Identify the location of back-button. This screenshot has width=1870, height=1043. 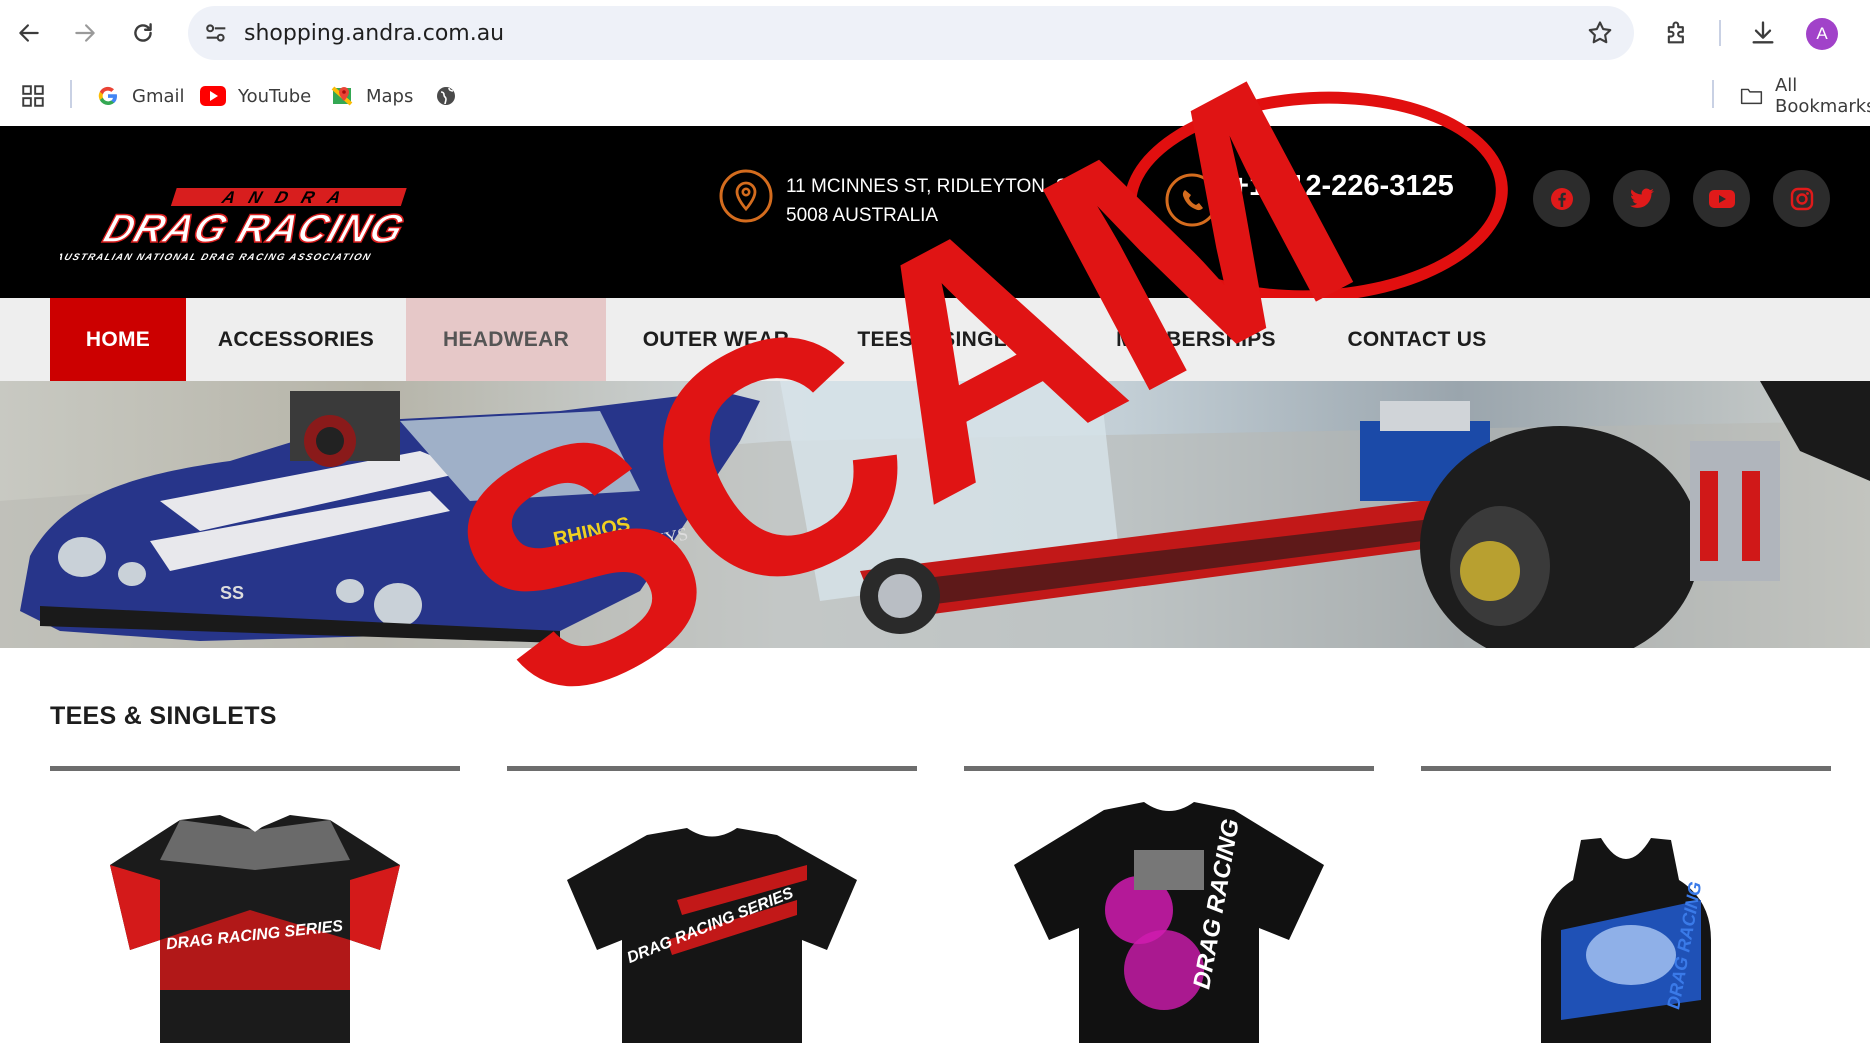
(29, 33).